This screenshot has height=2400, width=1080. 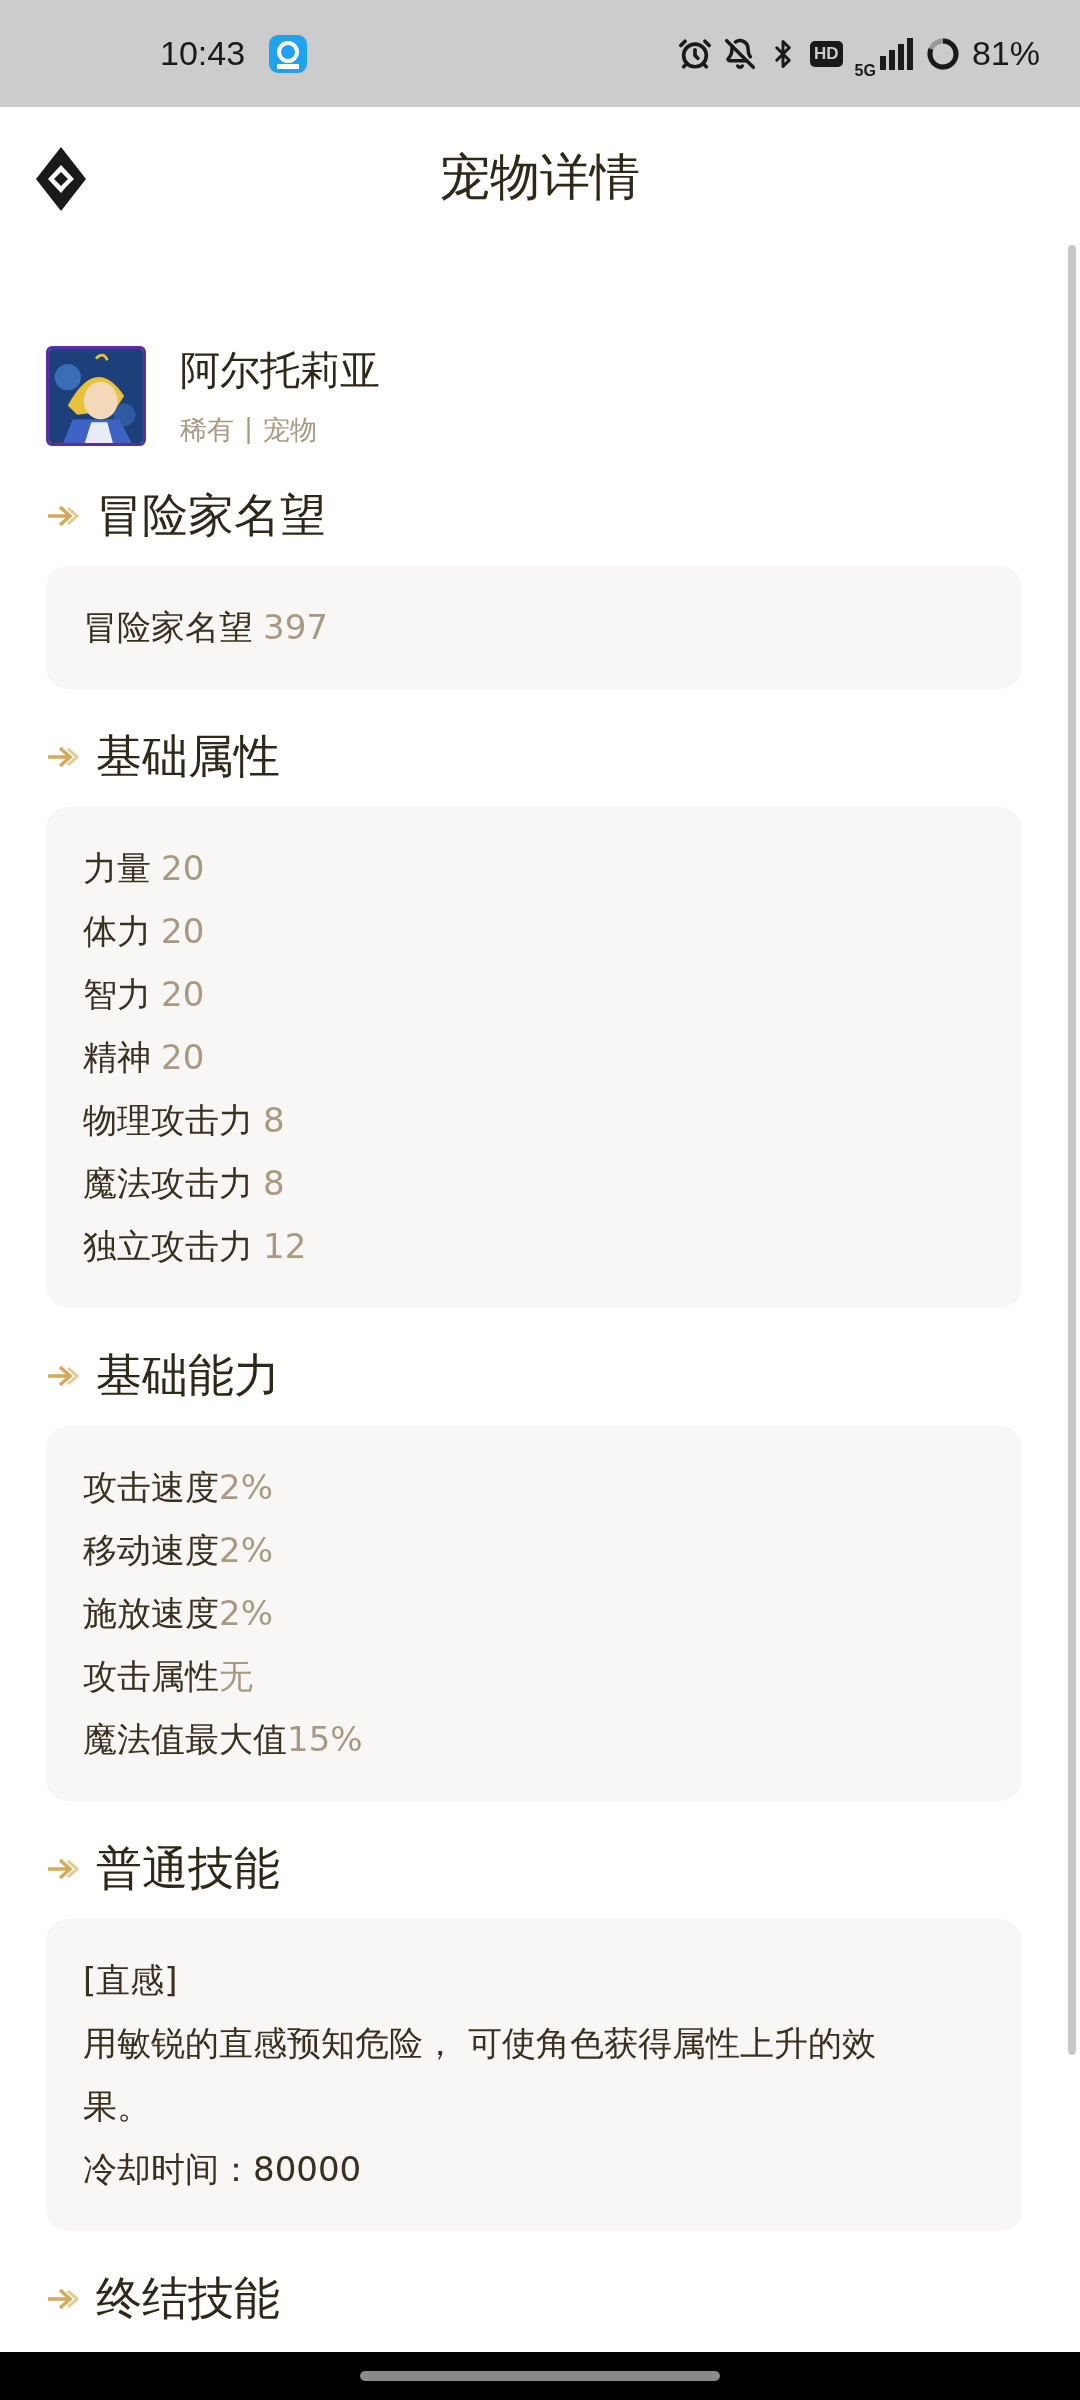 I want to click on stat-label: 体力, so click(x=117, y=931).